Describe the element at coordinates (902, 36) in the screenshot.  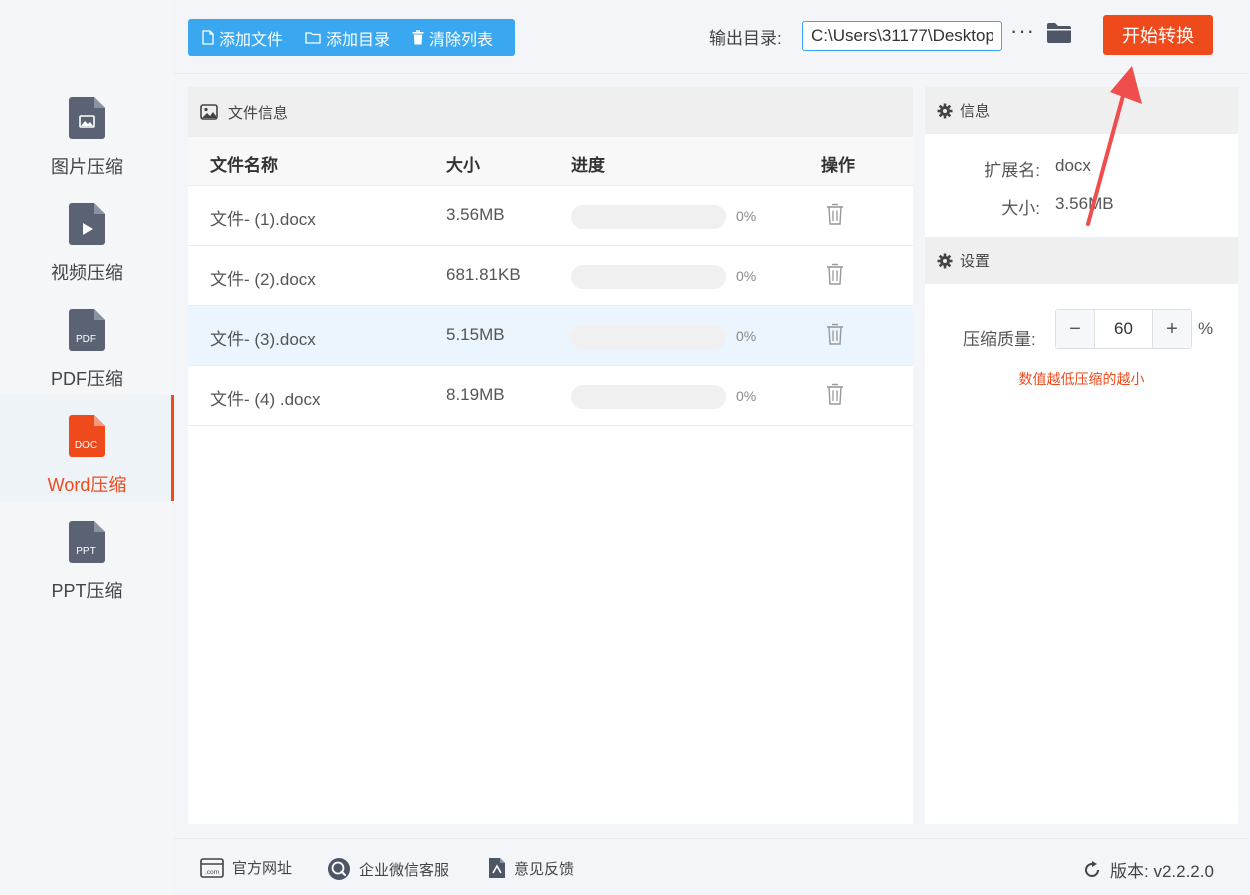
I see `output-directory-input` at that location.